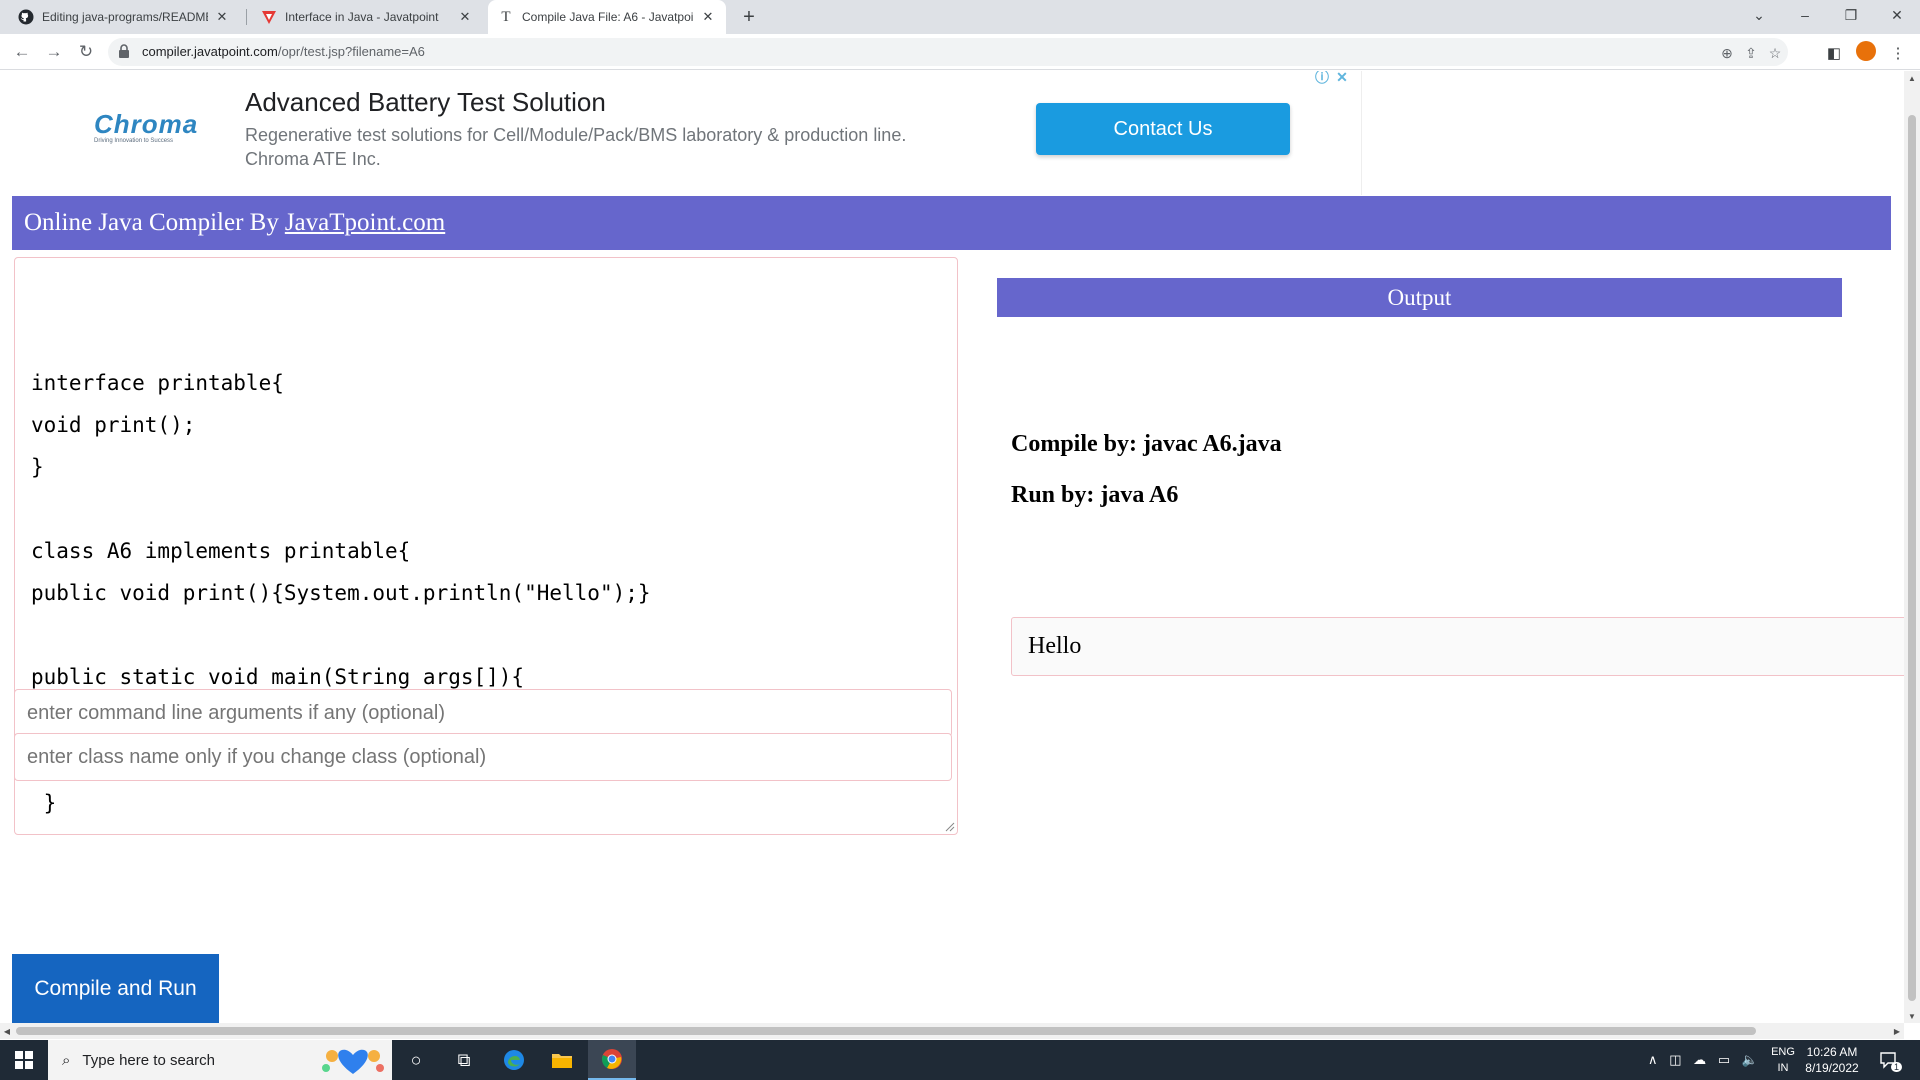 The width and height of the screenshot is (1920, 1080). Describe the element at coordinates (1912, 558) in the screenshot. I see `vertical-scroll-thumb` at that location.